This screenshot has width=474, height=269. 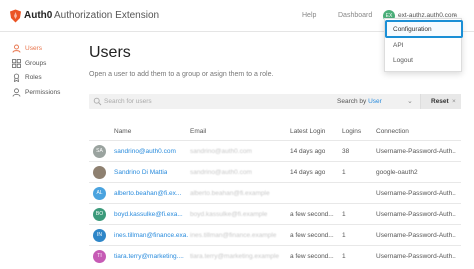 What do you see at coordinates (375, 101) in the screenshot?
I see `search-by-value: User` at bounding box center [375, 101].